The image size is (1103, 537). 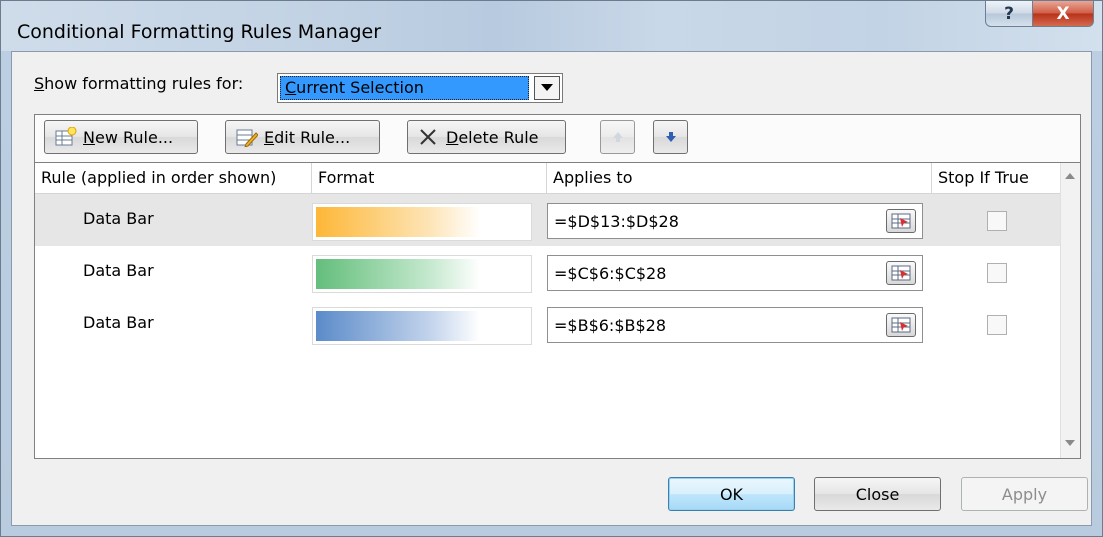 I want to click on move-up-button, so click(x=617, y=137).